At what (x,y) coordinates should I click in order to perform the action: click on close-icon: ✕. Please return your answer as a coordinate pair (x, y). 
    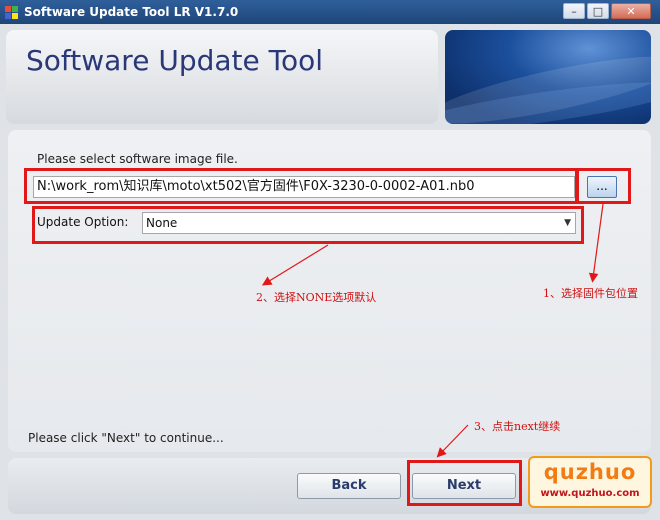
    Looking at the image, I should click on (631, 11).